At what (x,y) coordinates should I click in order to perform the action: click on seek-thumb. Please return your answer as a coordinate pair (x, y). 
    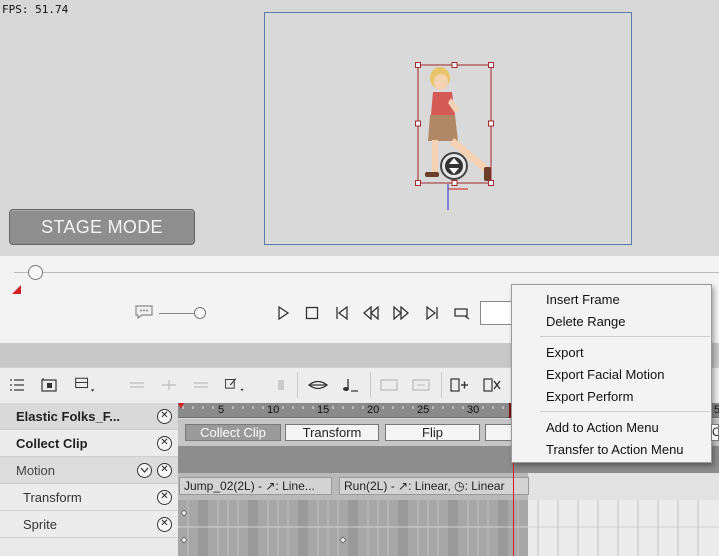
    Looking at the image, I should click on (35, 272).